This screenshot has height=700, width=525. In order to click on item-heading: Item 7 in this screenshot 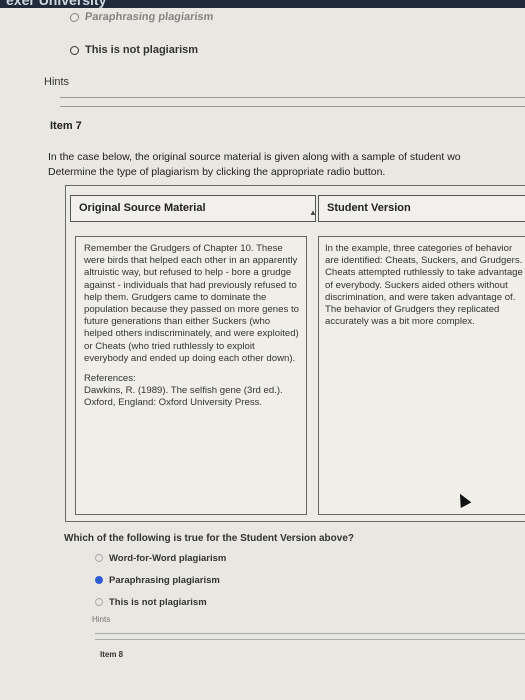, I will do `click(66, 126)`.